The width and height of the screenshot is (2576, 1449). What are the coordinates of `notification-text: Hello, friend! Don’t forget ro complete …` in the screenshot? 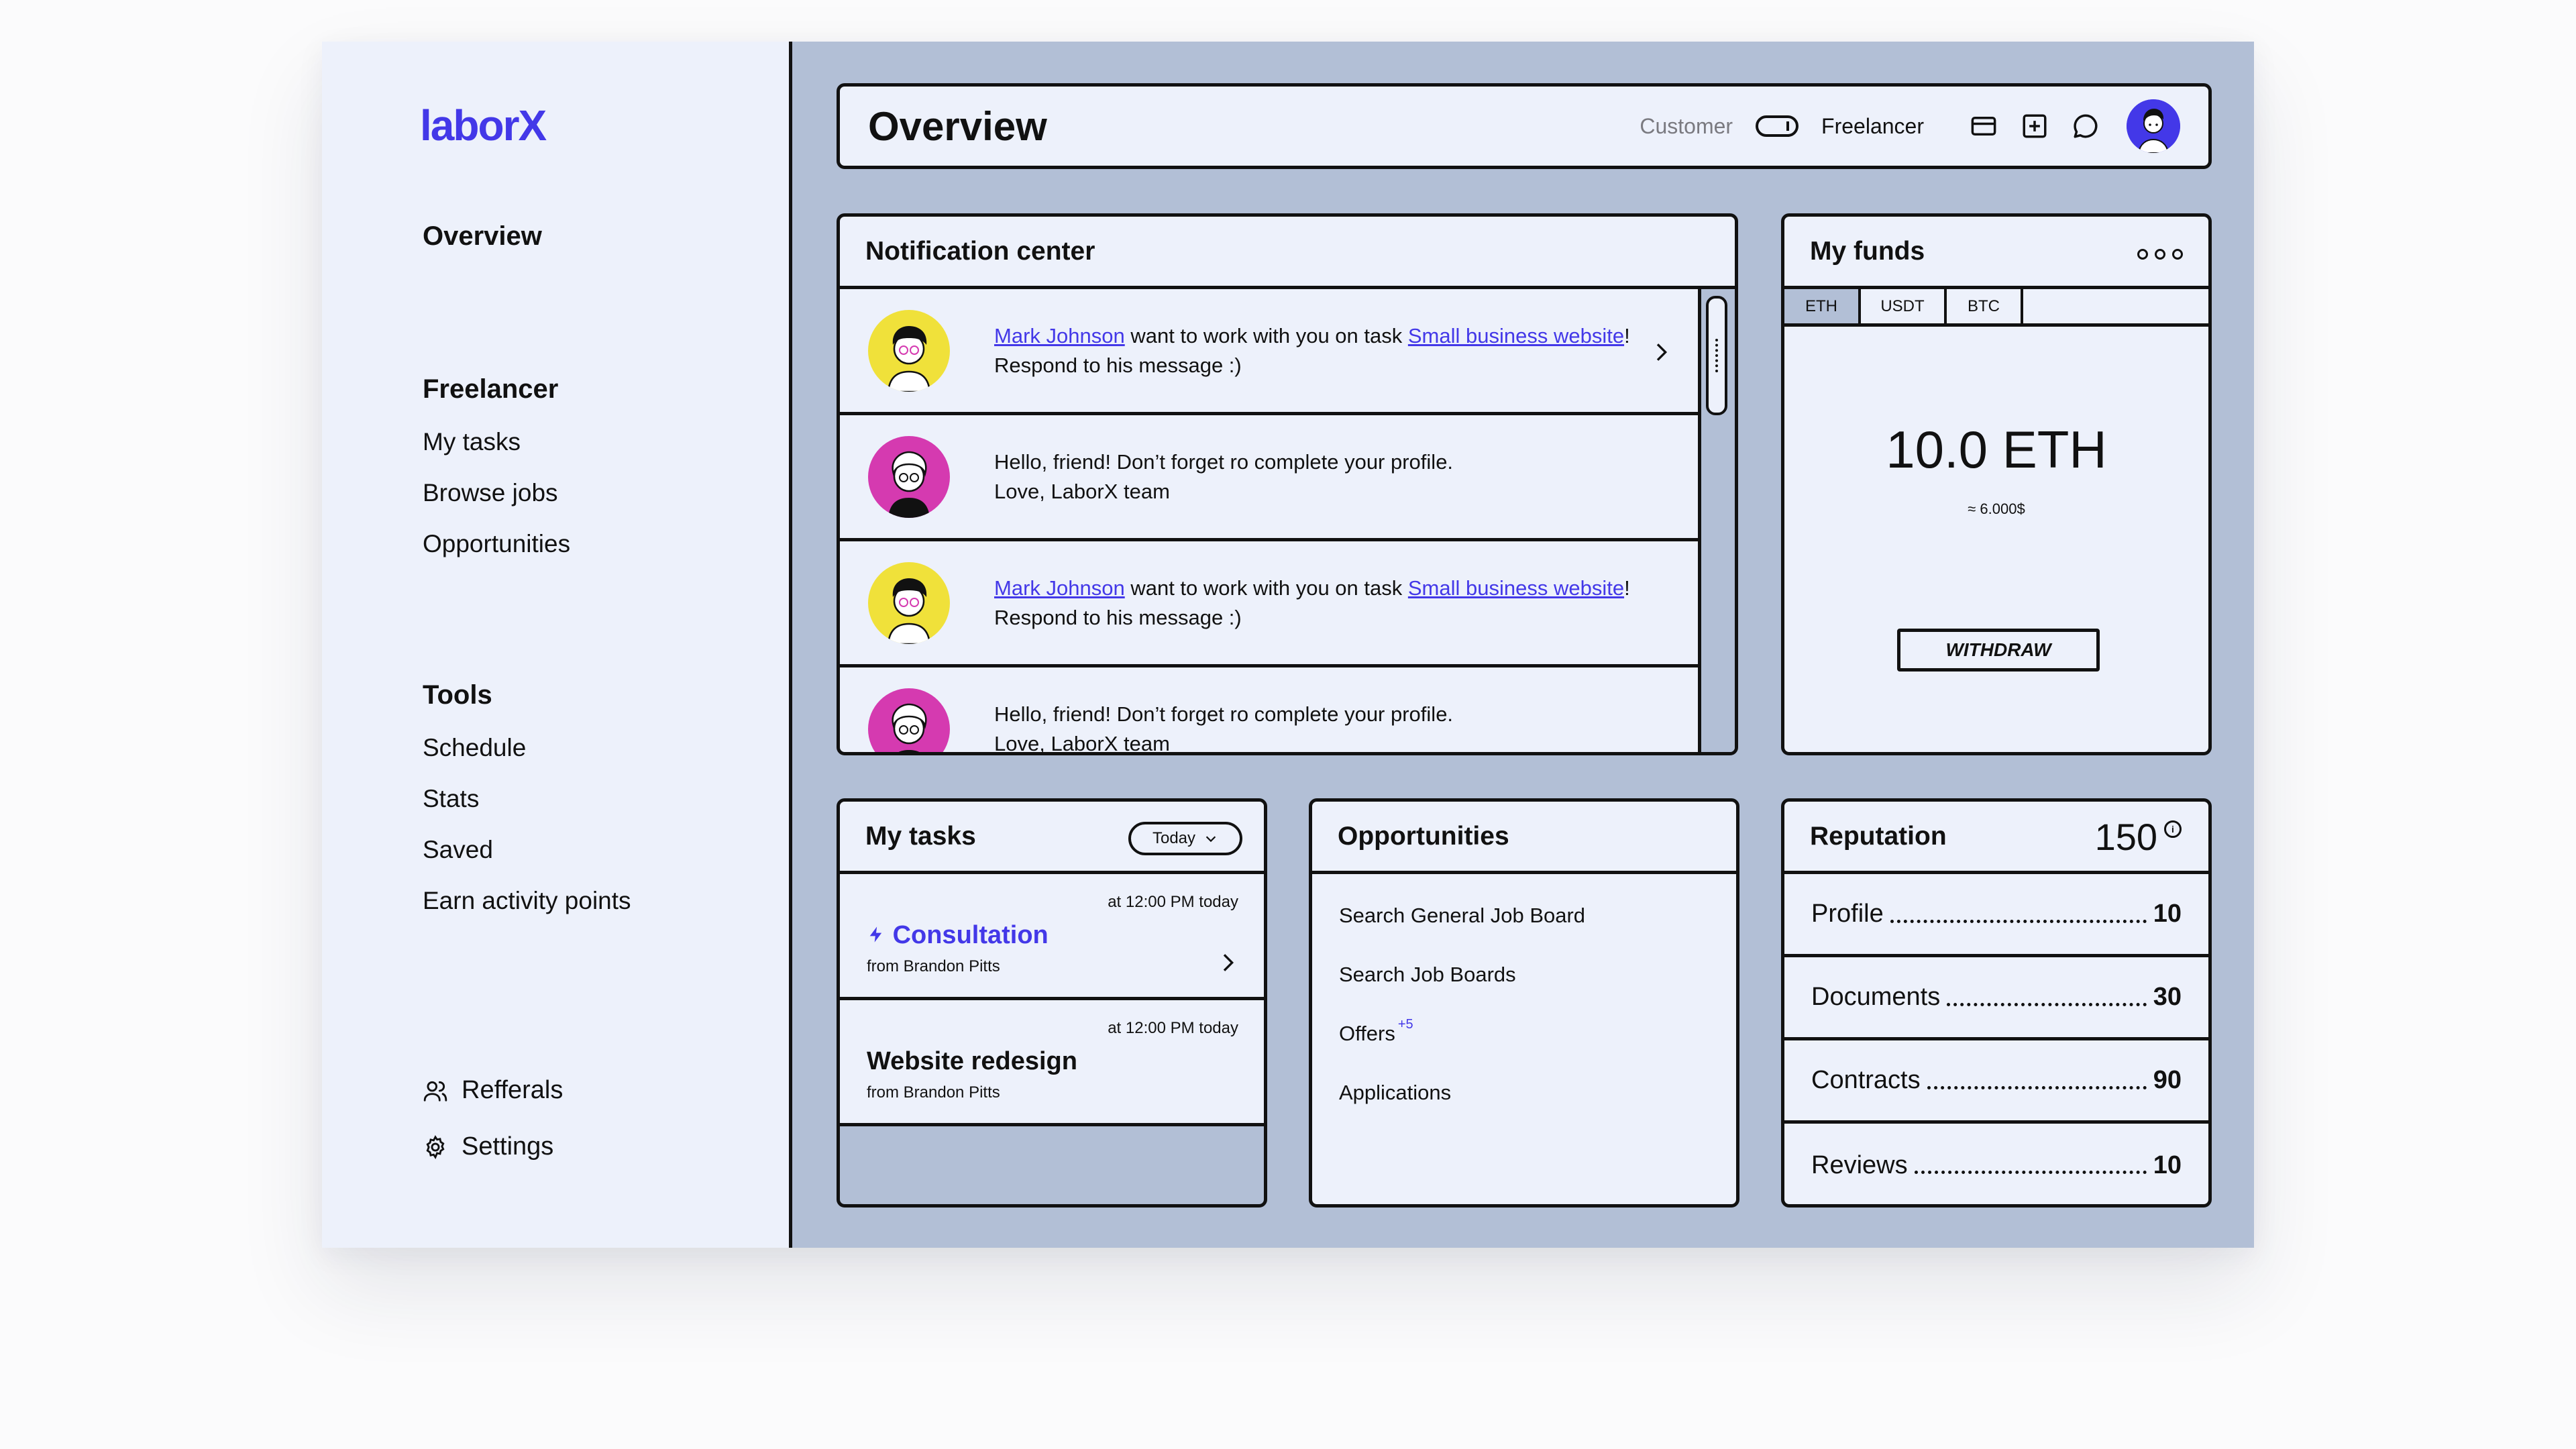 It's located at (1323, 726).